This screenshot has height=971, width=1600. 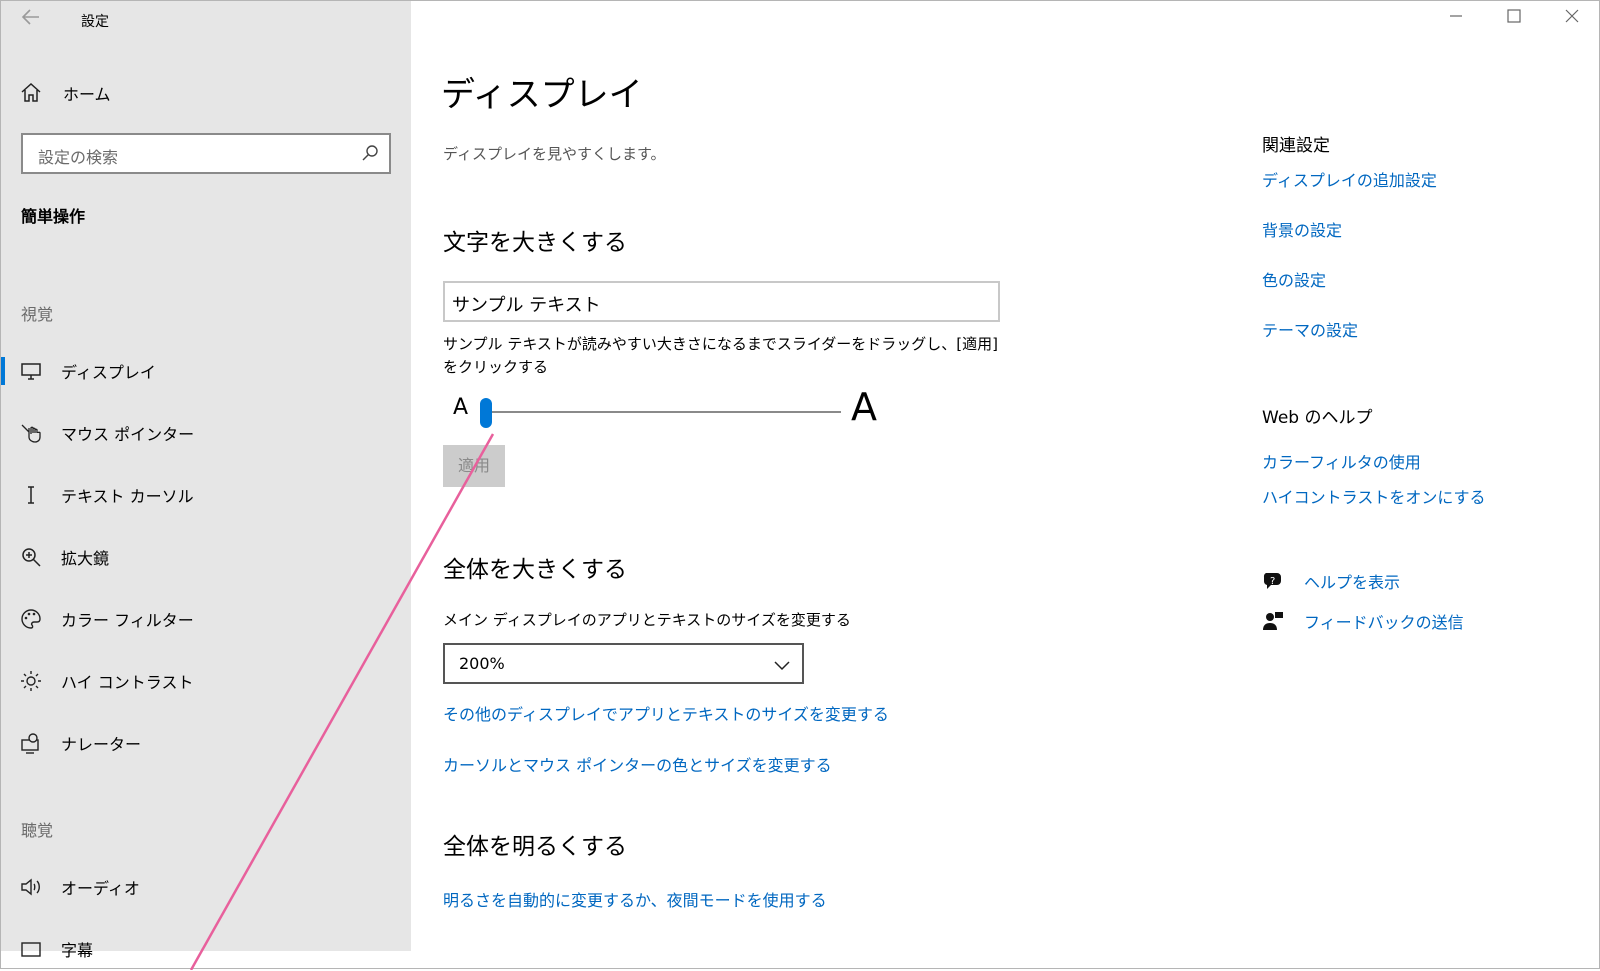 I want to click on scale-dropdown: 200%, so click(x=623, y=663).